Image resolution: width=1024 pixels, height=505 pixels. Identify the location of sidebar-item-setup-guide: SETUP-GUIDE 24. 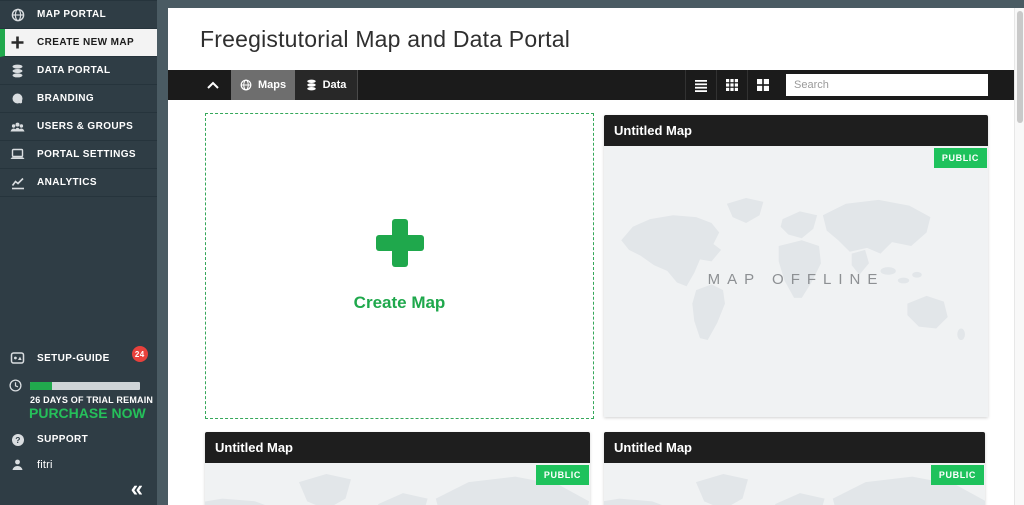
(83, 356).